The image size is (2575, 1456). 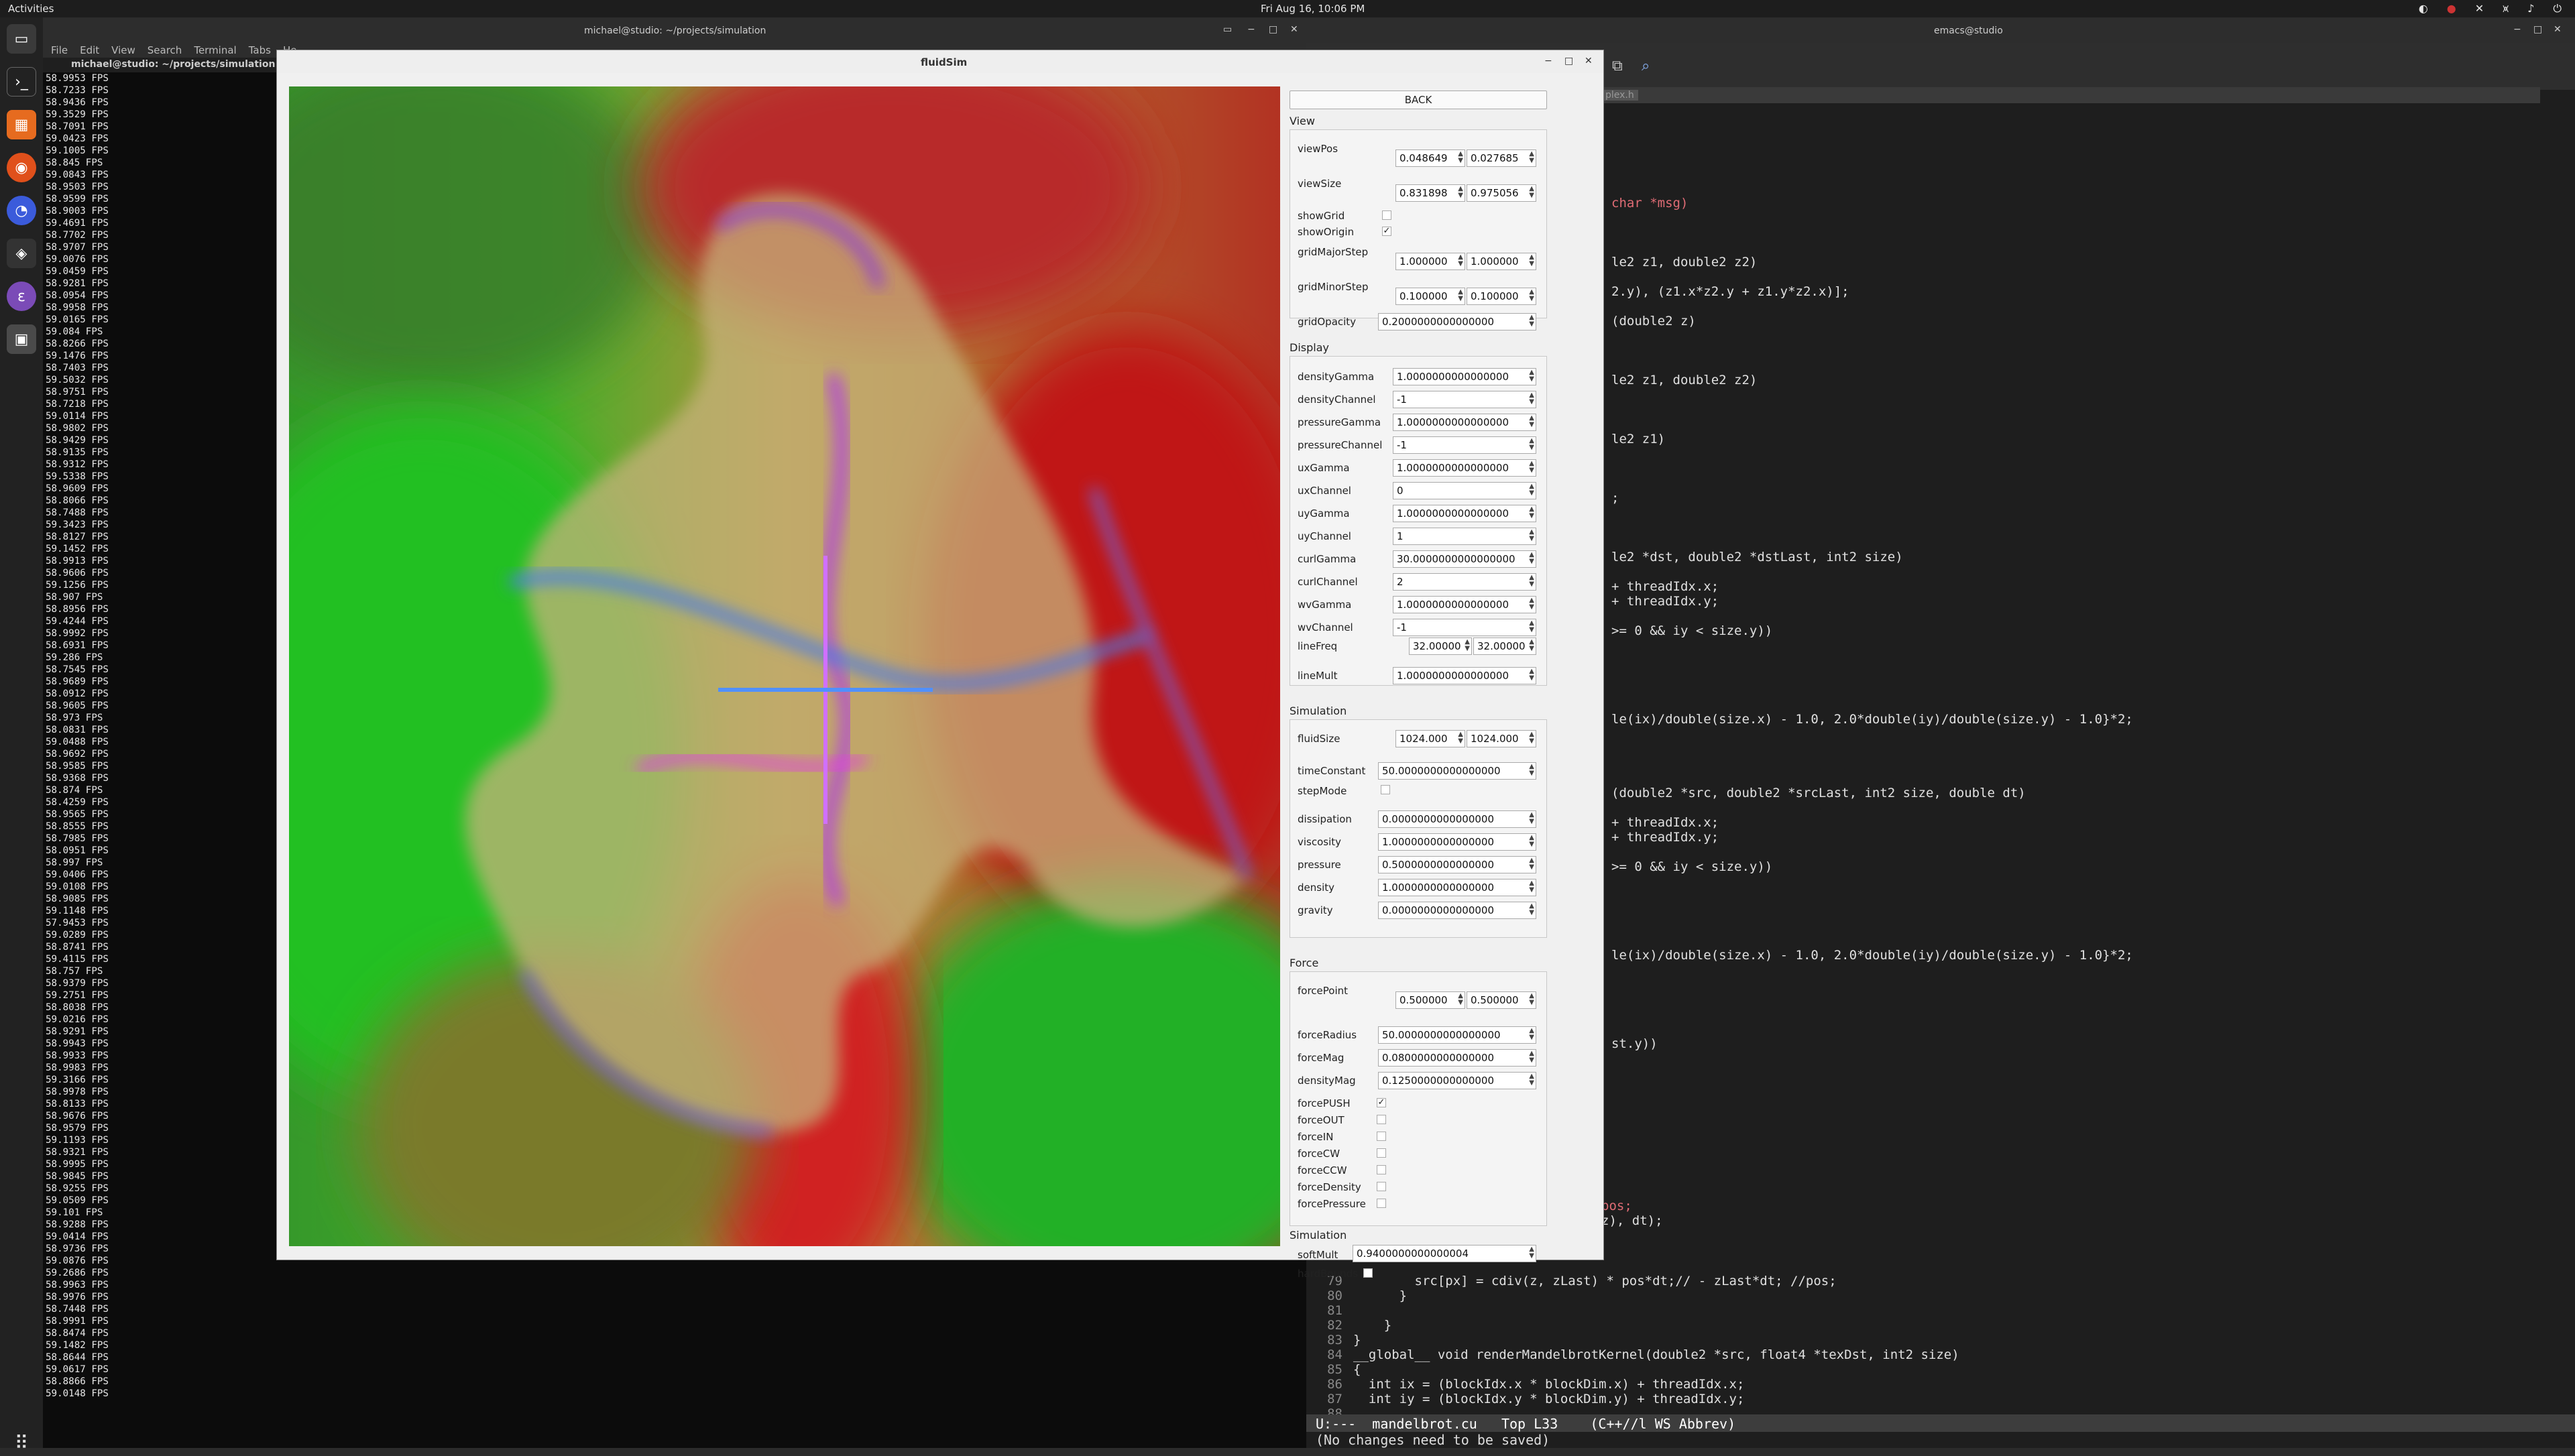 What do you see at coordinates (1381, 1119) in the screenshot?
I see `forceOUT-checkbox` at bounding box center [1381, 1119].